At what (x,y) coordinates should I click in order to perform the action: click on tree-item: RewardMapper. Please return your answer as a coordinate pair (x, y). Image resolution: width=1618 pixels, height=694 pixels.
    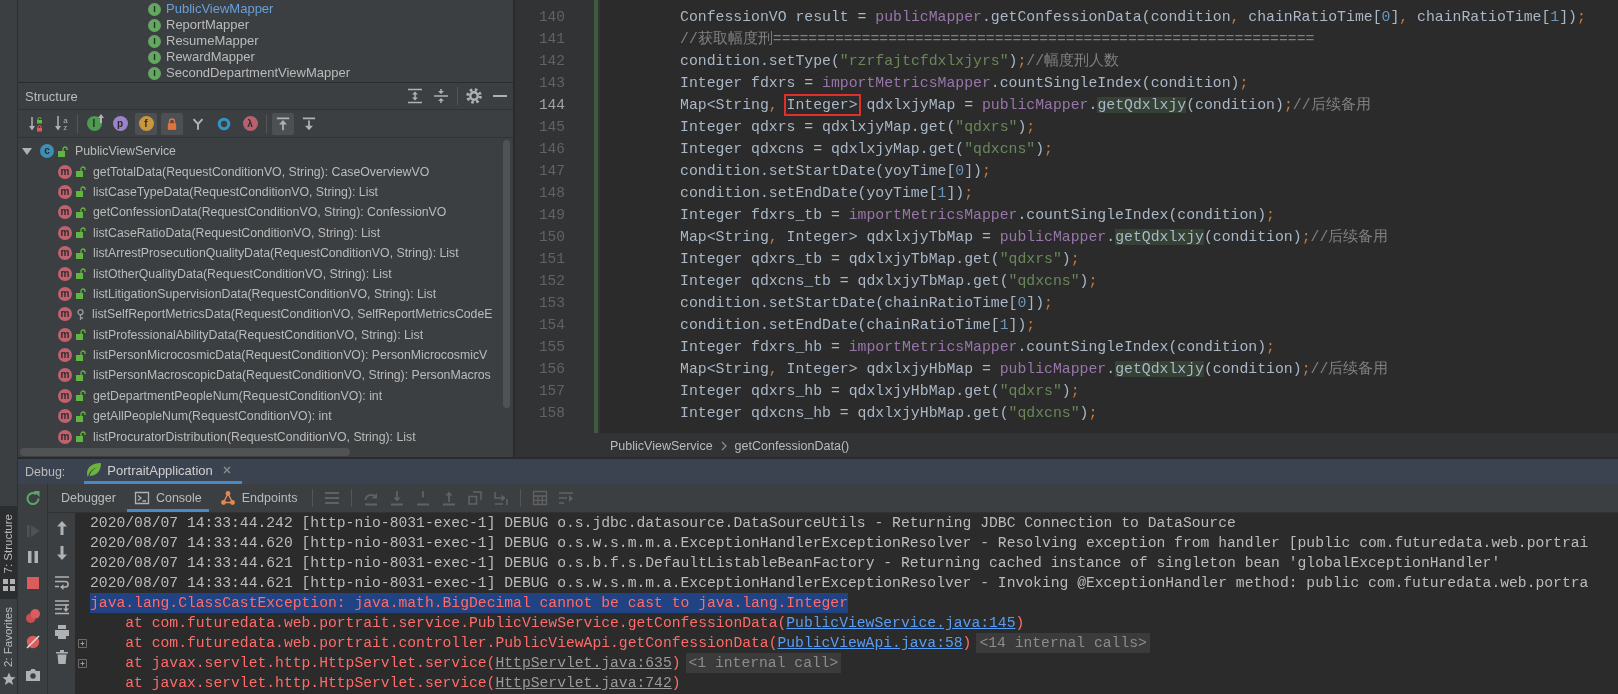
    Looking at the image, I should click on (210, 57).